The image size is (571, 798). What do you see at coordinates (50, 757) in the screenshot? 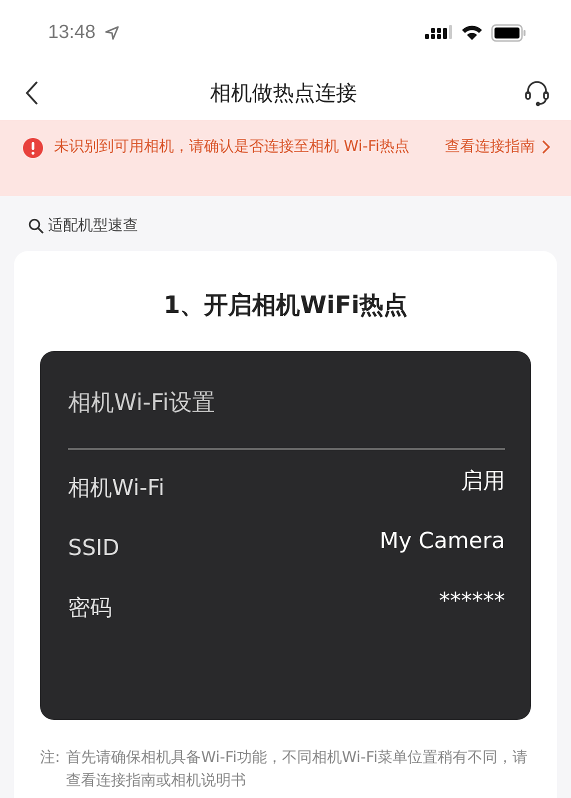
I see `note-label: 注:` at bounding box center [50, 757].